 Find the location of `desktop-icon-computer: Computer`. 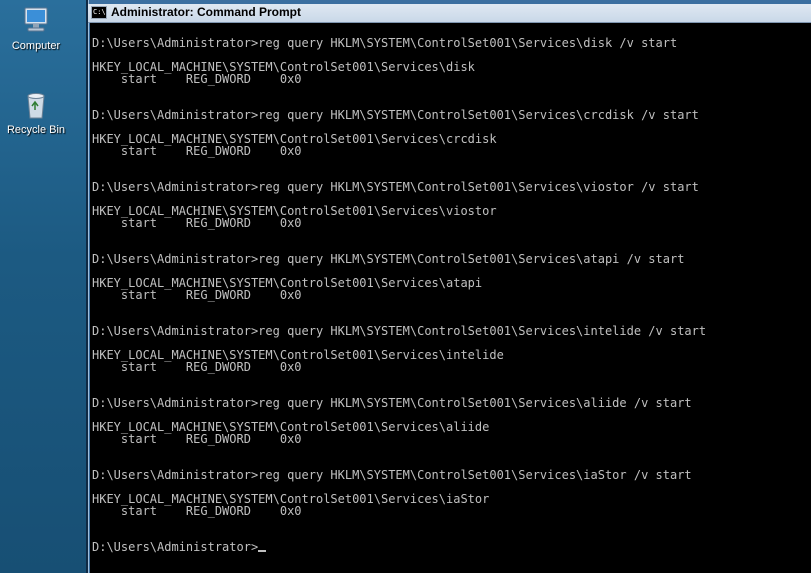

desktop-icon-computer: Computer is located at coordinates (36, 28).